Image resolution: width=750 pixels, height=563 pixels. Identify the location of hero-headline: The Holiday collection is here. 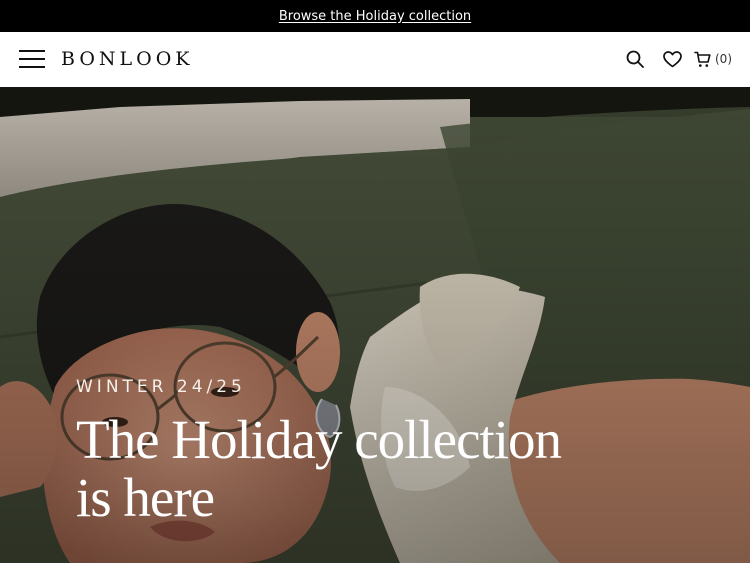
(319, 468).